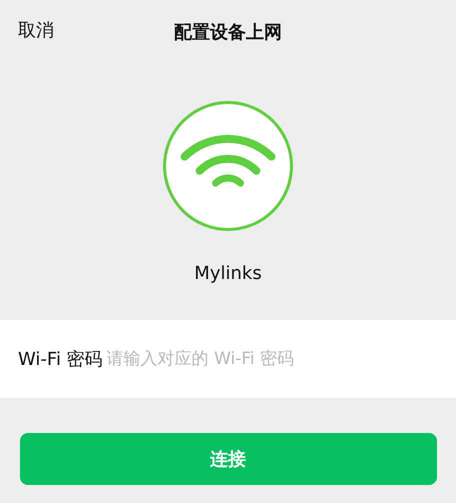 This screenshot has height=503, width=456. I want to click on cancel-button: 取消, so click(36, 30).